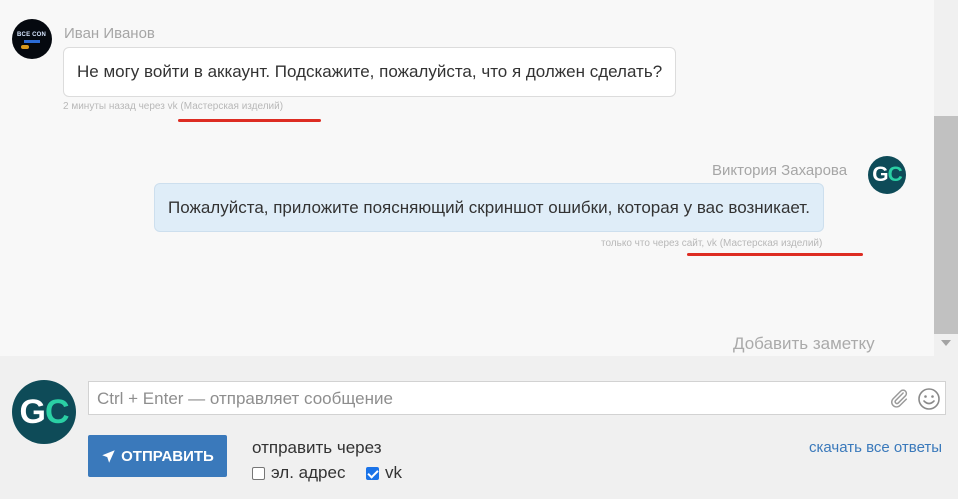 The image size is (958, 499). What do you see at coordinates (32, 39) in the screenshot?
I see `ivan-logo-avatar: BCE CON` at bounding box center [32, 39].